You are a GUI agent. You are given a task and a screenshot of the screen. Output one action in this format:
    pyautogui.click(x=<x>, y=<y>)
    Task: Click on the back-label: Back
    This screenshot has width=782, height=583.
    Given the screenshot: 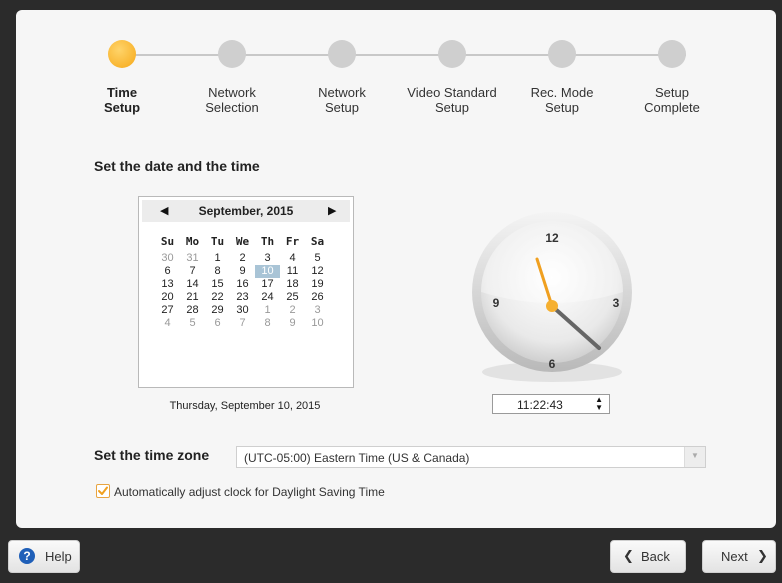 What is the action you would take?
    pyautogui.click(x=655, y=556)
    